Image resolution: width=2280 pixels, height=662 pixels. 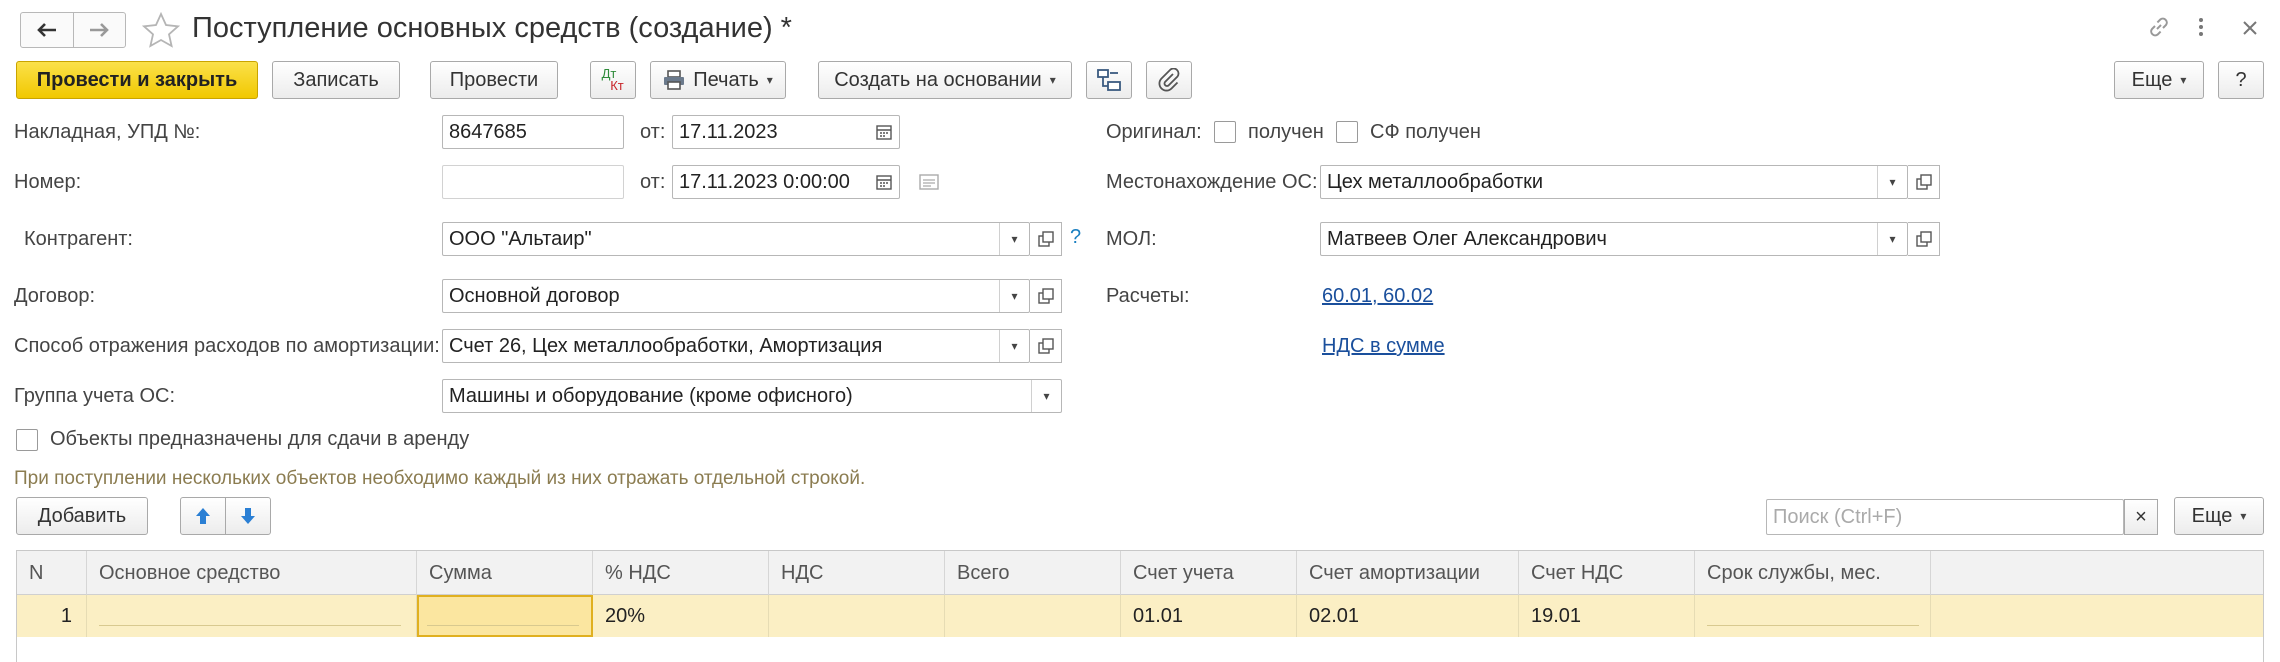 I want to click on post-button: Провести, so click(x=494, y=80).